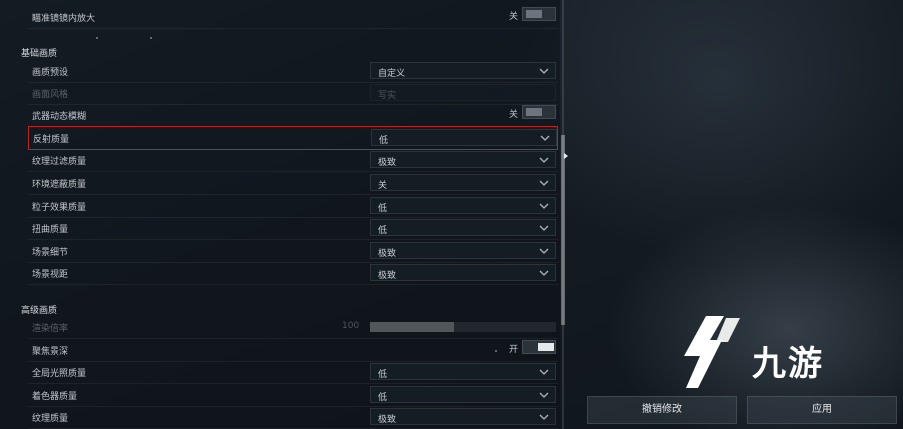 Image resolution: width=903 pixels, height=429 pixels. I want to click on dropdown-value: 关, so click(383, 186).